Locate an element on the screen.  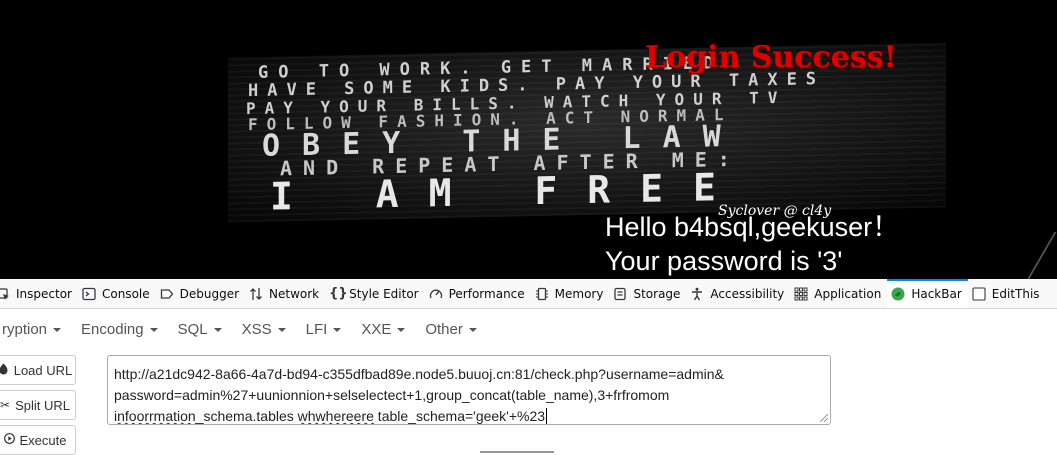
storage-icon is located at coordinates (620, 294).